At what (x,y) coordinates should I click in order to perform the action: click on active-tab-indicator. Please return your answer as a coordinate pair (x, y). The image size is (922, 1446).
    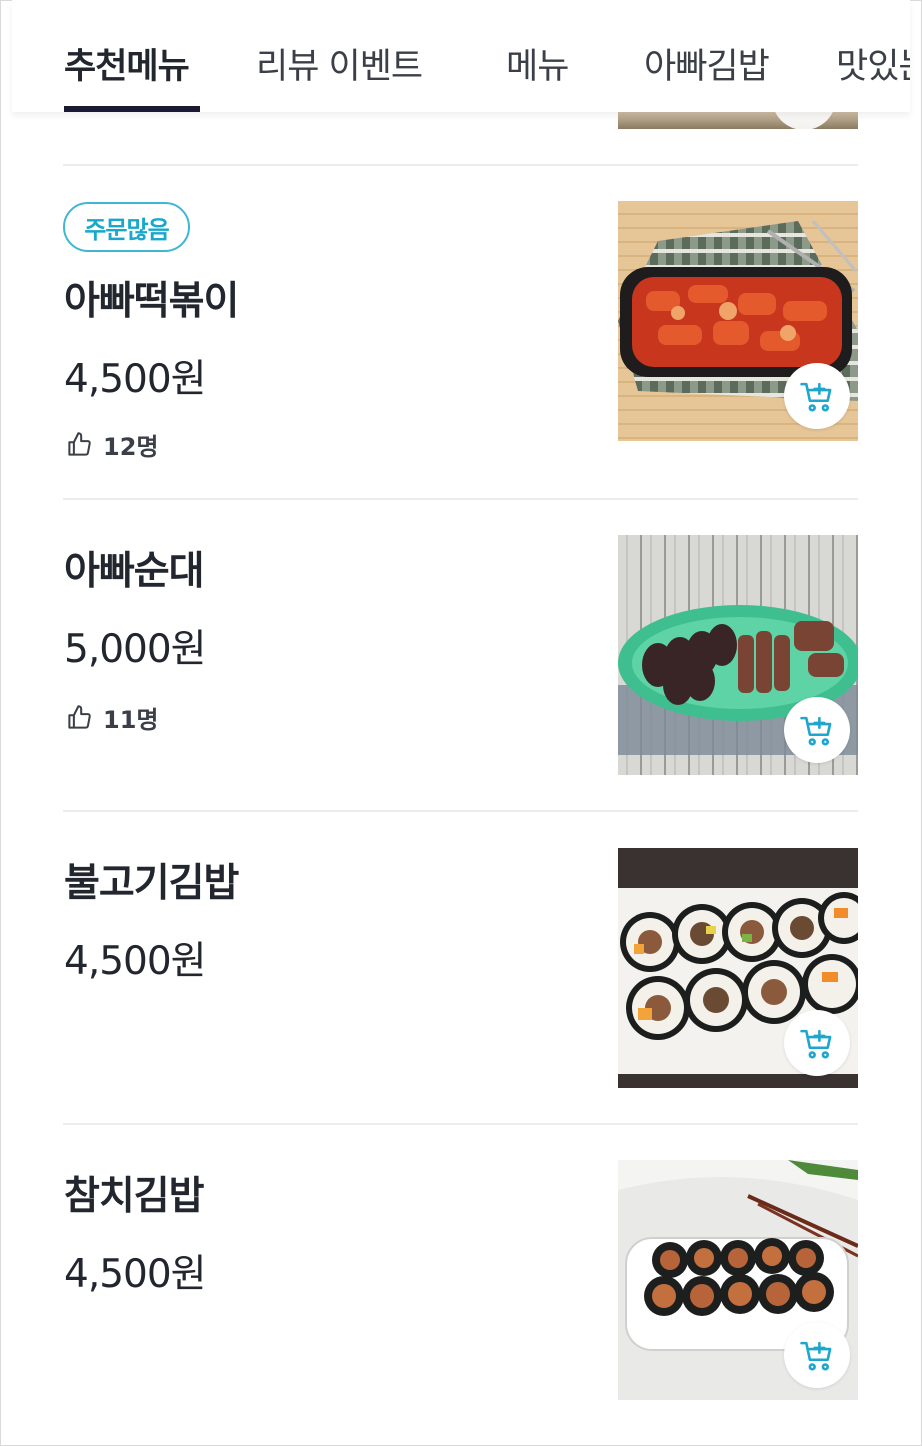
    Looking at the image, I should click on (132, 109).